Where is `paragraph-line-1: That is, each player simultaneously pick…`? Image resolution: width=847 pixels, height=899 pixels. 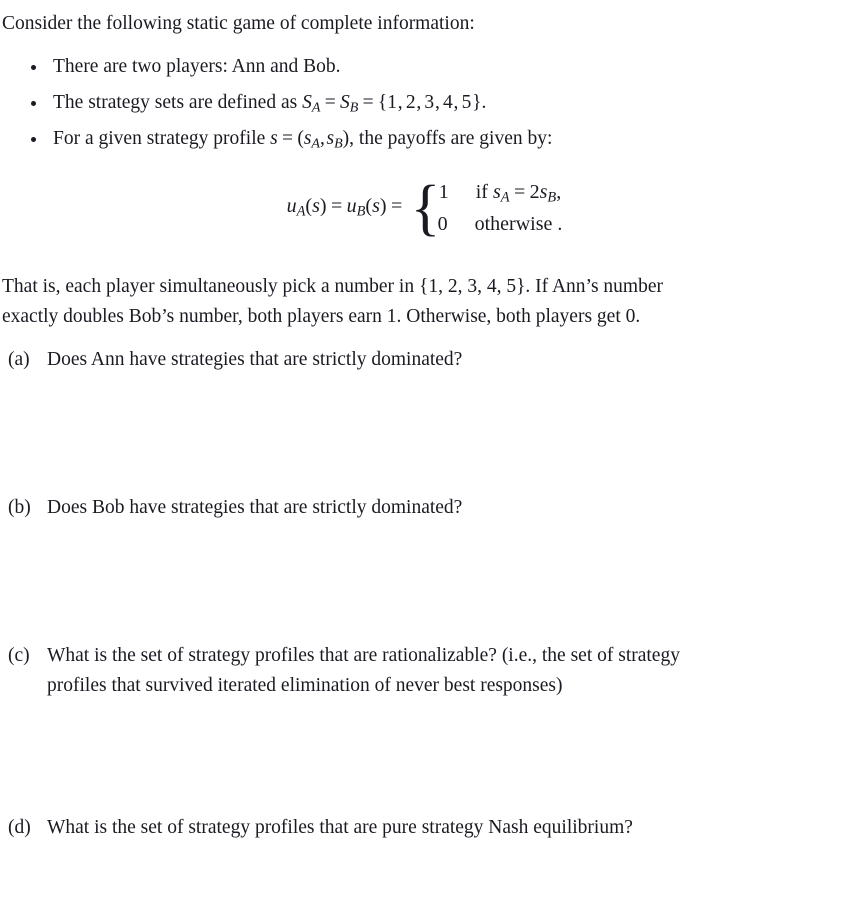 paragraph-line-1: That is, each player simultaneously pick… is located at coordinates (333, 286).